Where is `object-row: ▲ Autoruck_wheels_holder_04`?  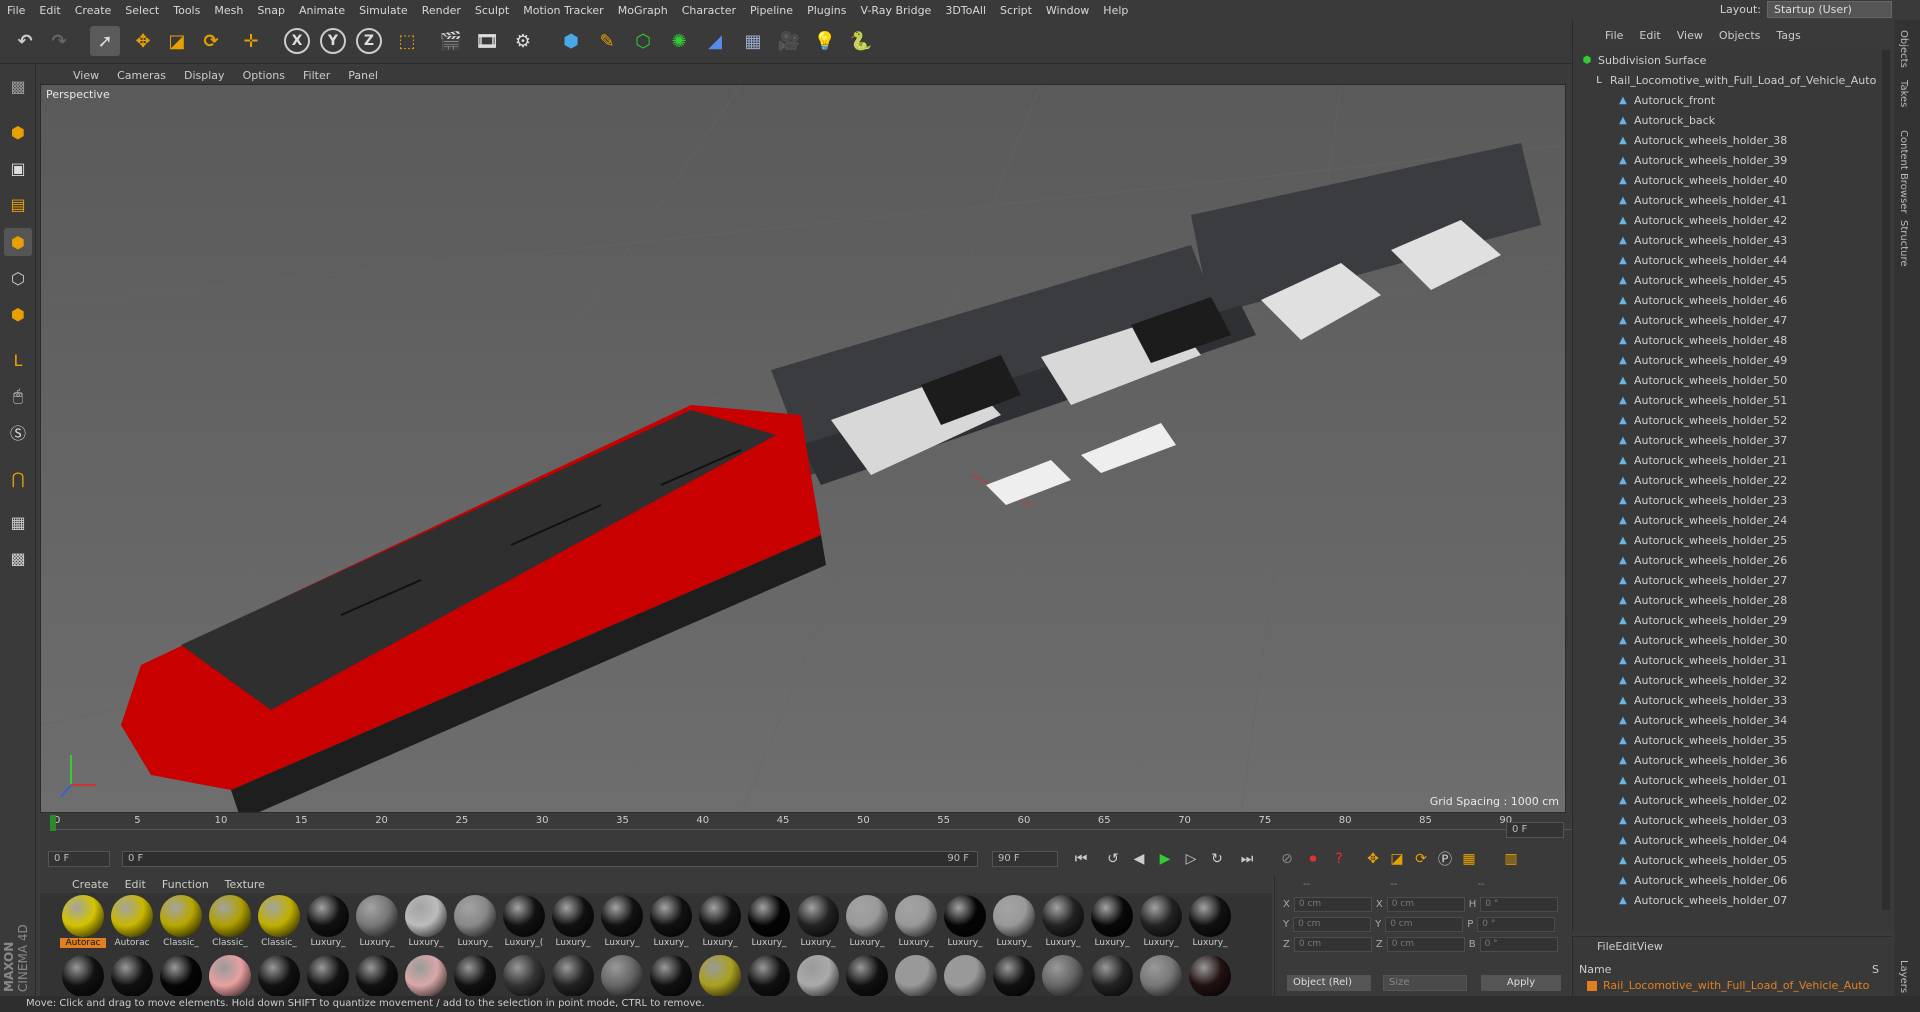
object-row: ▲ Autoruck_wheels_holder_04 is located at coordinates (1702, 840).